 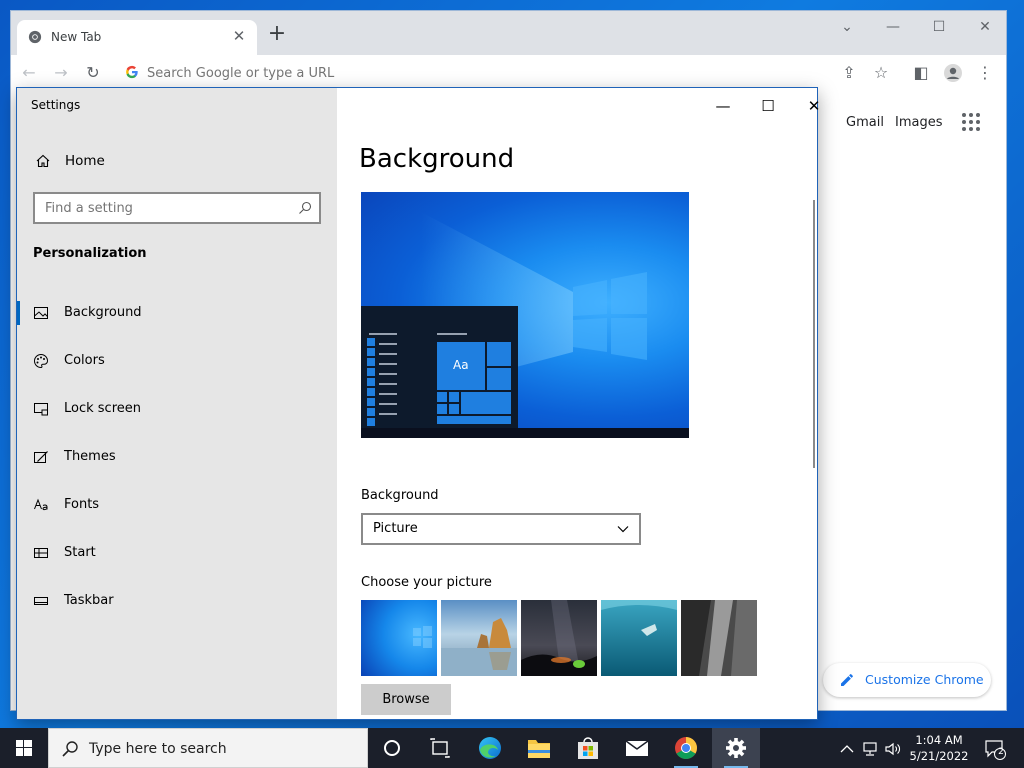 What do you see at coordinates (177, 457) in the screenshot?
I see `nav-themes: Themes` at bounding box center [177, 457].